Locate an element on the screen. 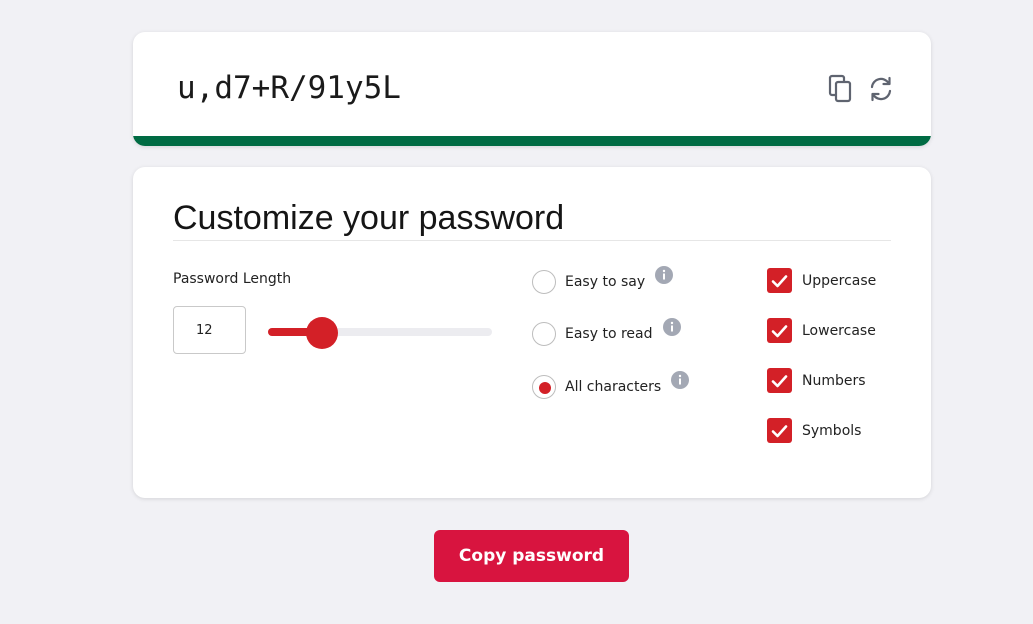 The width and height of the screenshot is (1033, 624). mode-label: Easy to read is located at coordinates (609, 334).